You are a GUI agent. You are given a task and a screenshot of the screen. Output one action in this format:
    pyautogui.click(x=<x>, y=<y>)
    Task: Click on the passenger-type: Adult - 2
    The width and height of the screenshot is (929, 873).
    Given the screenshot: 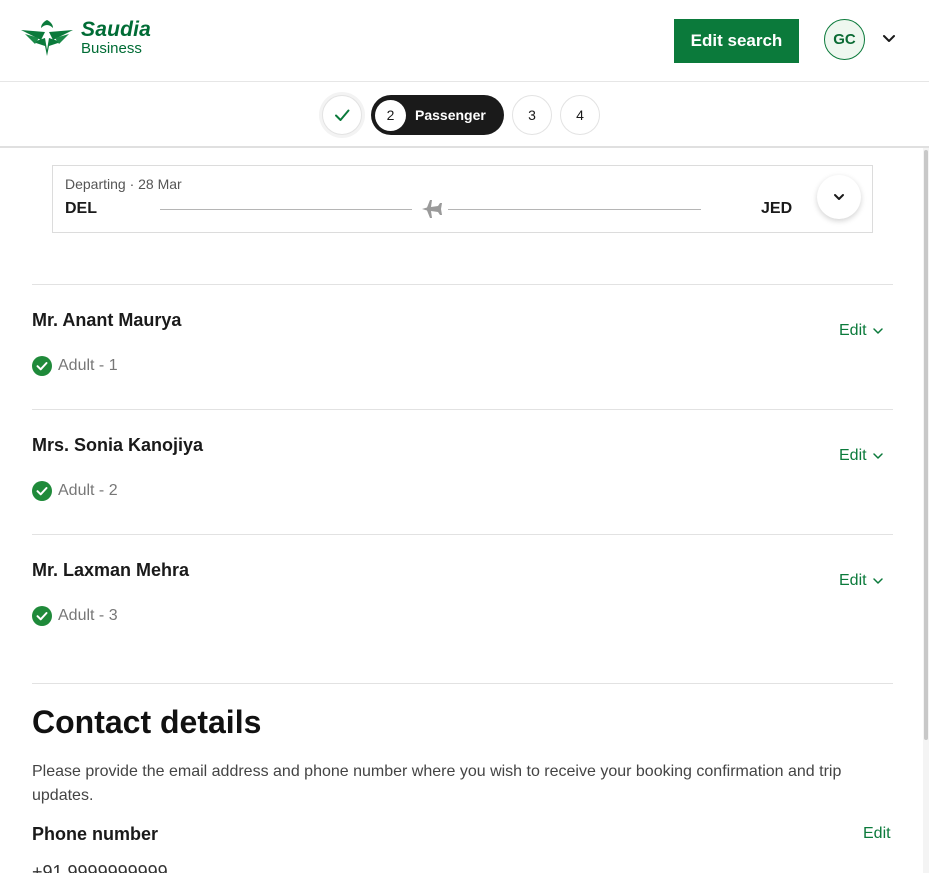 What is the action you would take?
    pyautogui.click(x=75, y=491)
    